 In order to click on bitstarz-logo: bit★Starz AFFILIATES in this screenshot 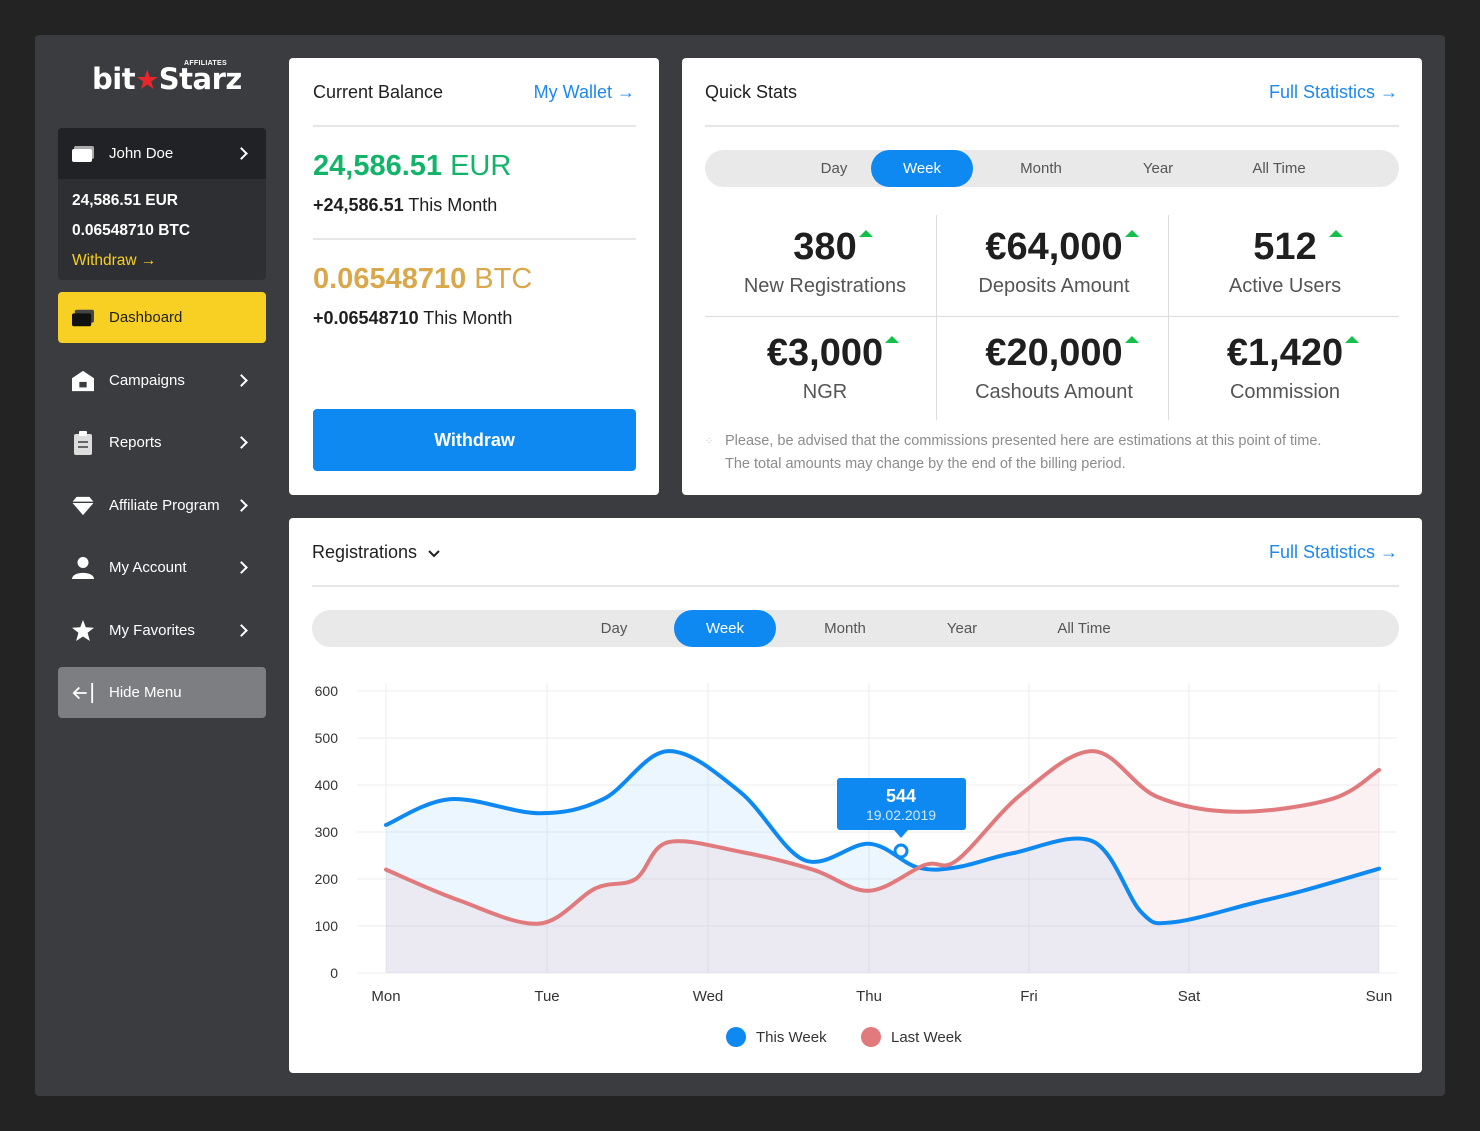, I will do `click(167, 80)`.